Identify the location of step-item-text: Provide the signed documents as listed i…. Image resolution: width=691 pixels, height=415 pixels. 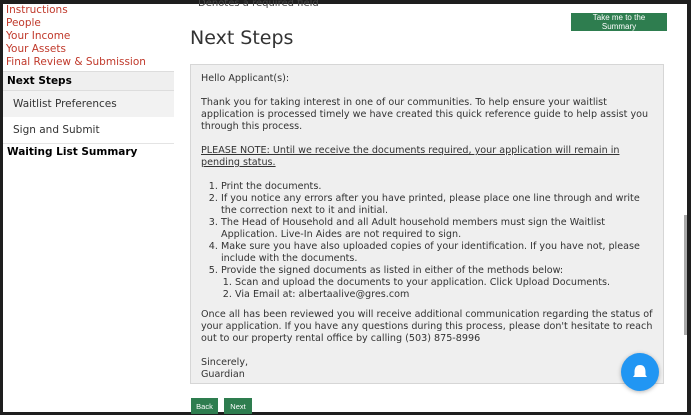
(392, 270).